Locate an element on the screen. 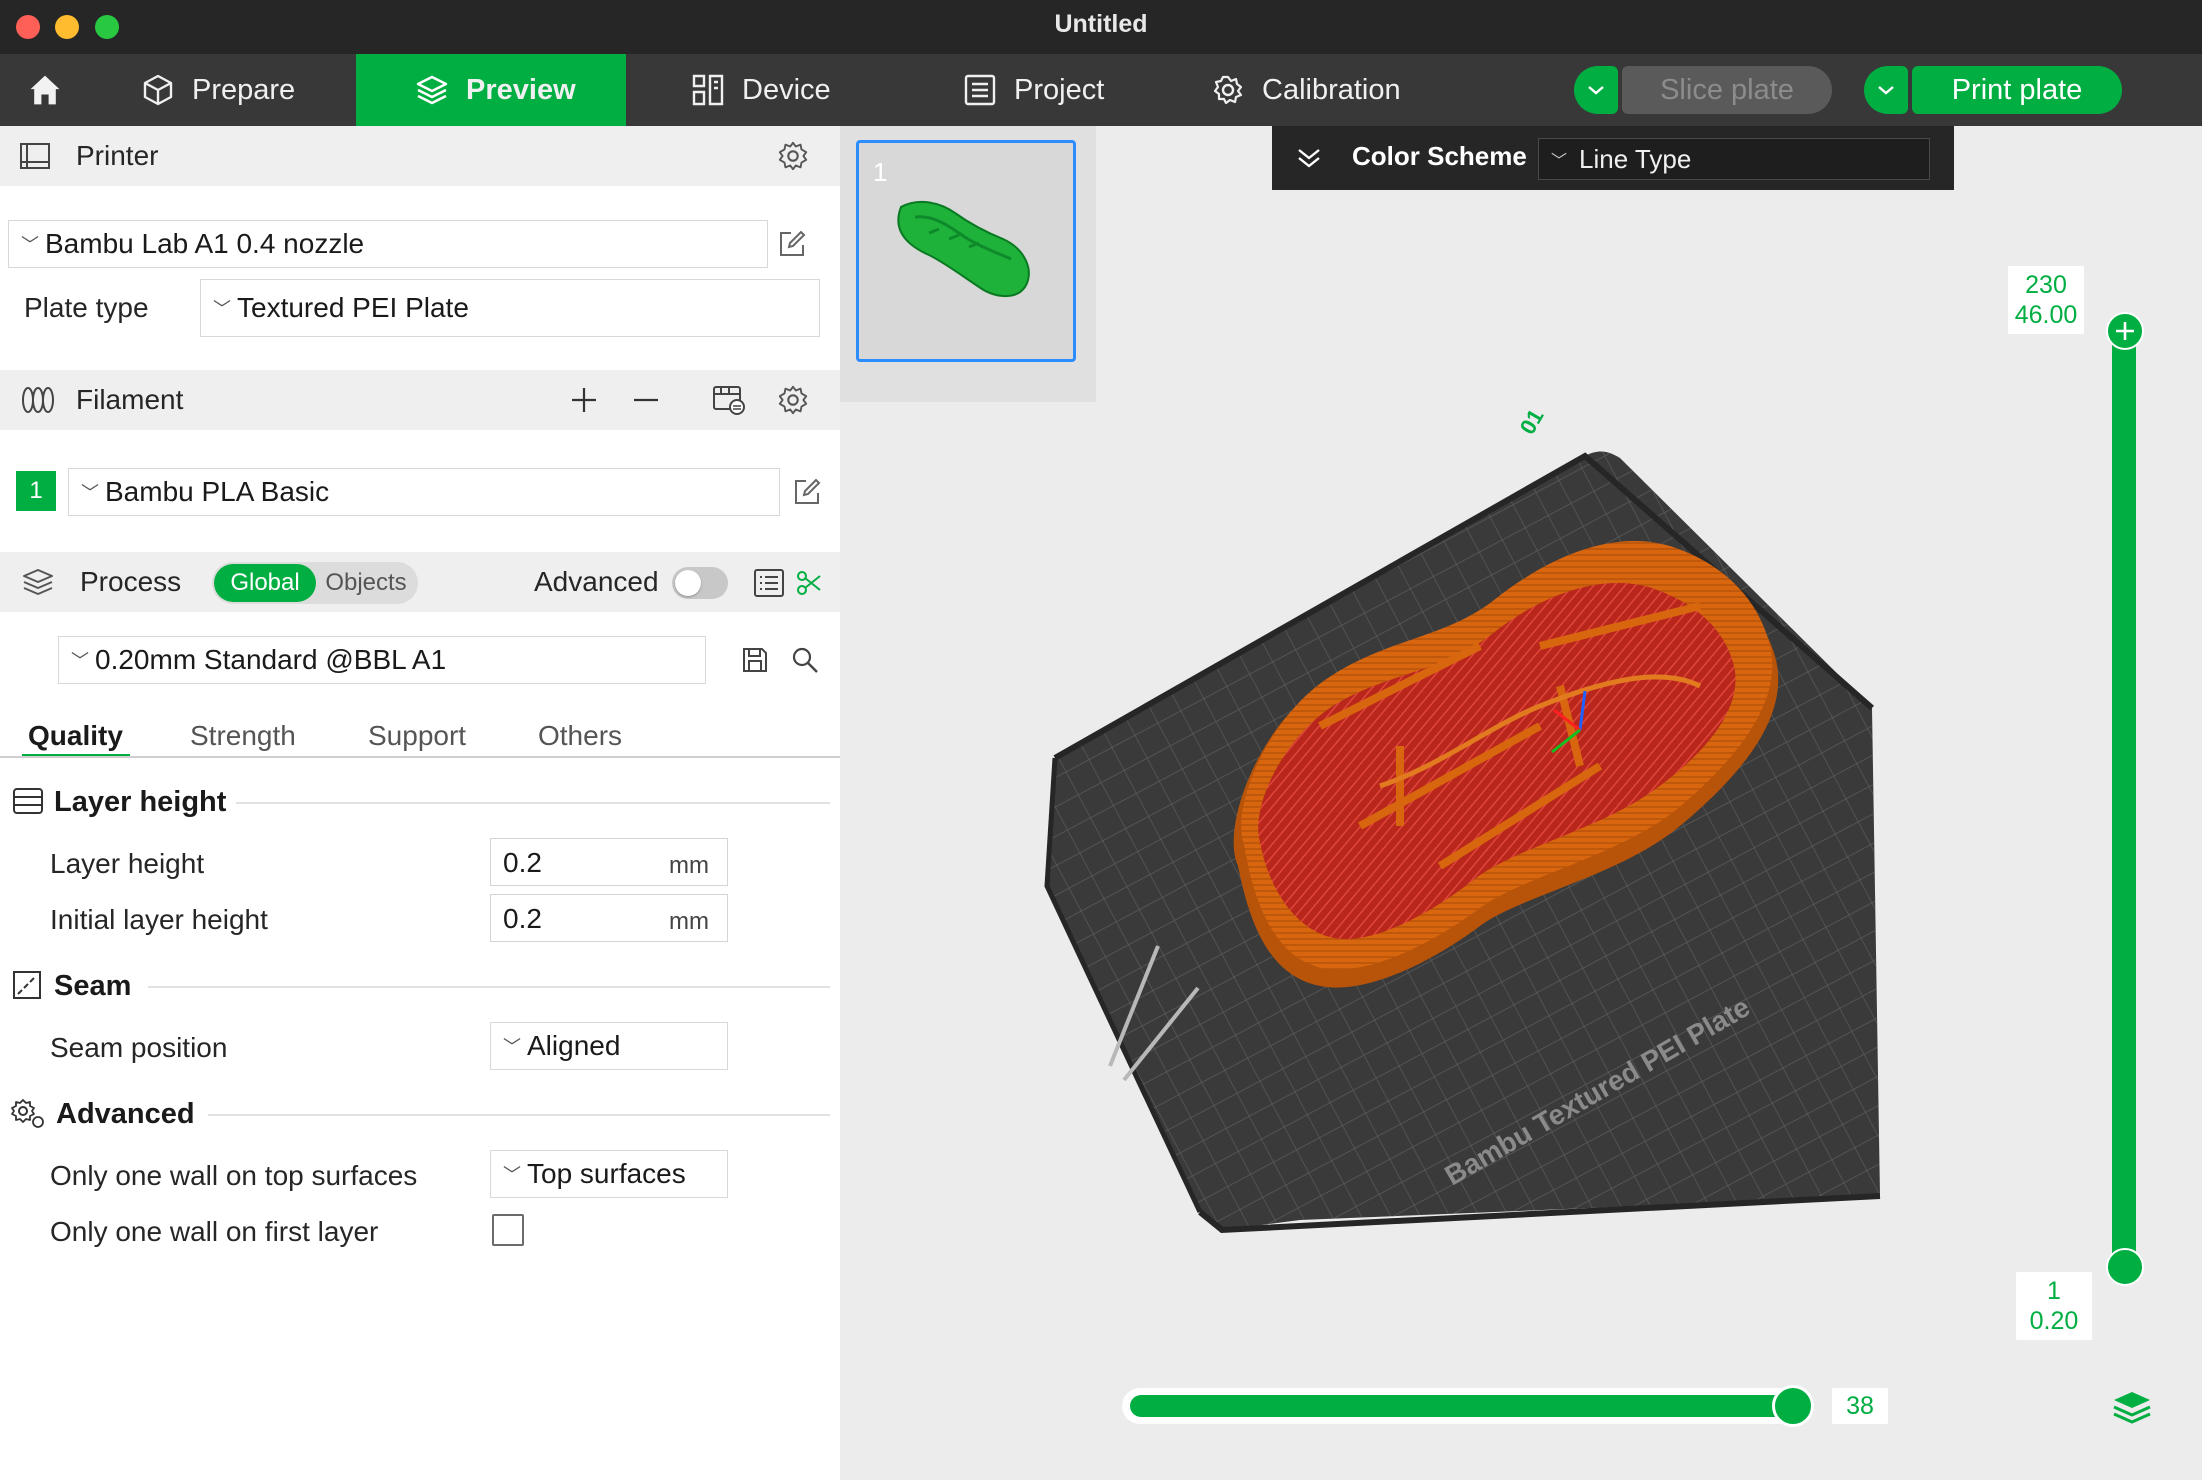 The image size is (2202, 1480). layer-range-slider is located at coordinates (2124, 804).